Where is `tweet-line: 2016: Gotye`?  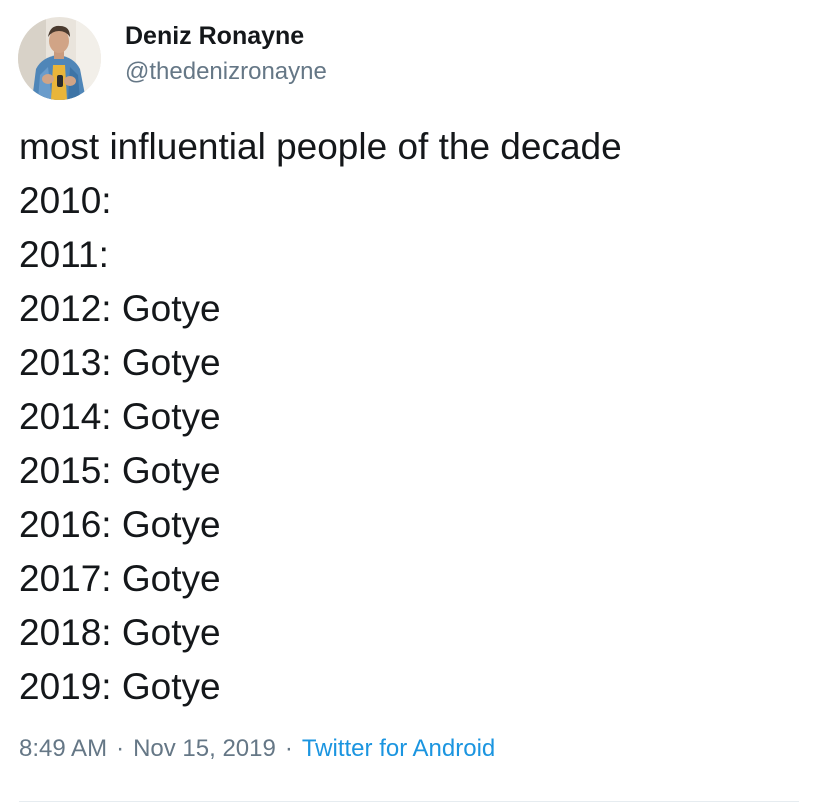
tweet-line: 2016: Gotye is located at coordinates (120, 524).